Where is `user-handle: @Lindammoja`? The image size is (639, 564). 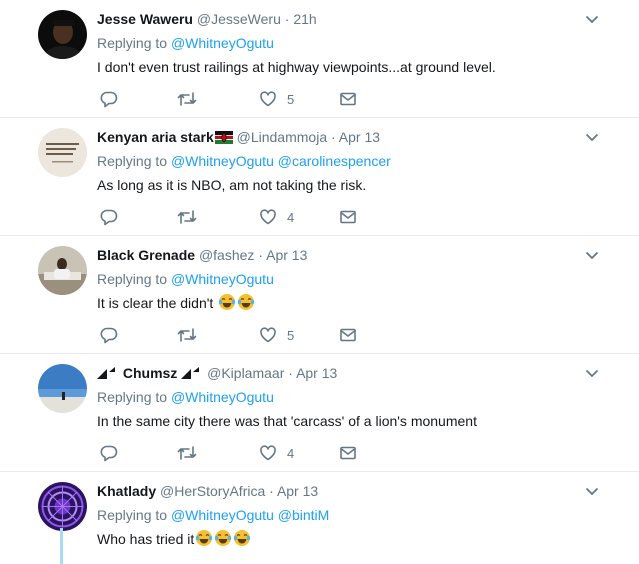 user-handle: @Lindammoja is located at coordinates (282, 137).